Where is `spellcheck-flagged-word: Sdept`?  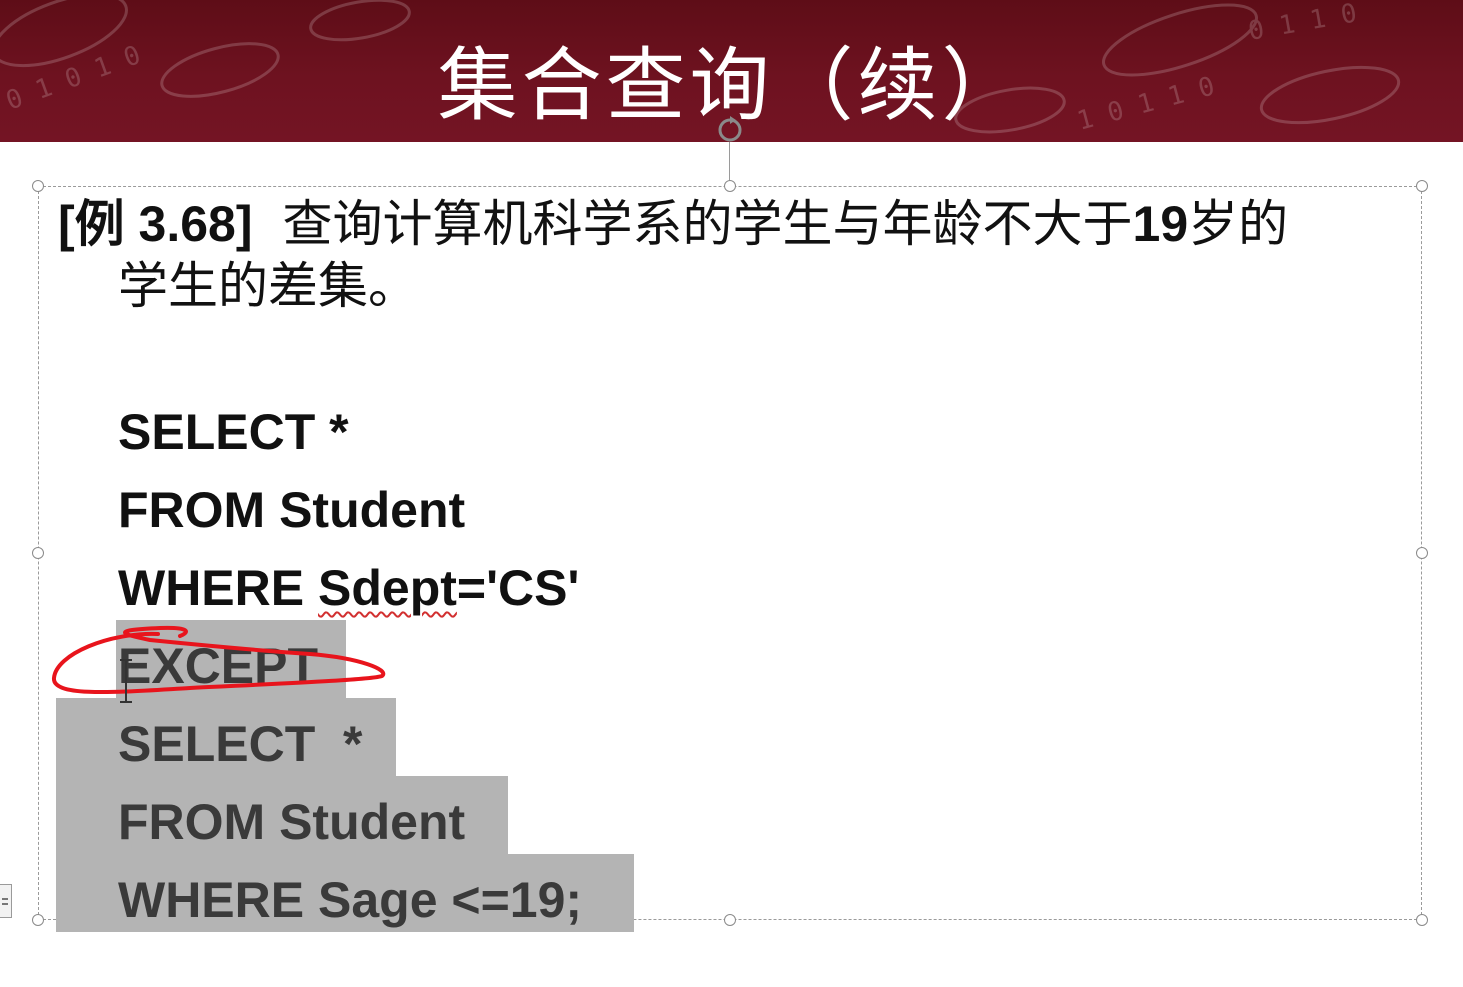 spellcheck-flagged-word: Sdept is located at coordinates (387, 588).